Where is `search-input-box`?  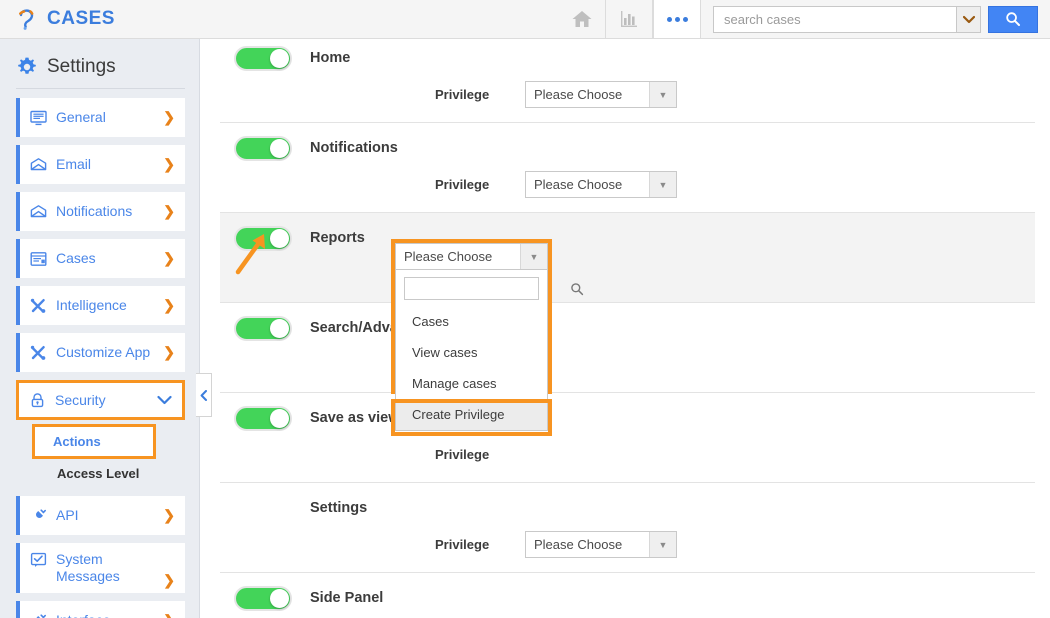 search-input-box is located at coordinates (834, 19).